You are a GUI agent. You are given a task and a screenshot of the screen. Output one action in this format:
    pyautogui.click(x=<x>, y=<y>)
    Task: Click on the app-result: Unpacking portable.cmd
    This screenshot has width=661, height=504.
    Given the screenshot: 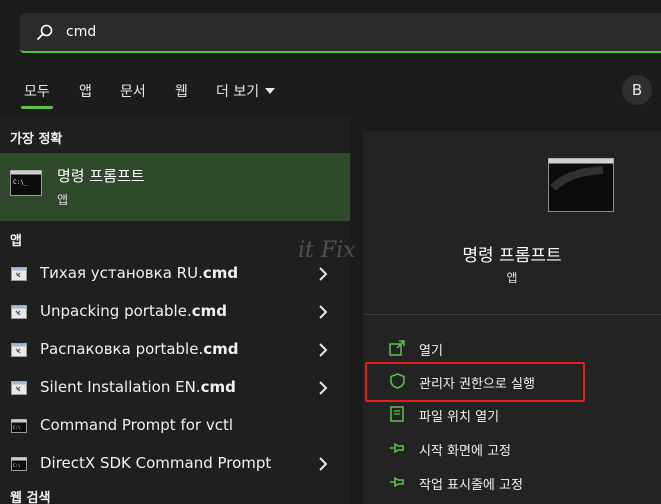 What is the action you would take?
    pyautogui.click(x=175, y=312)
    